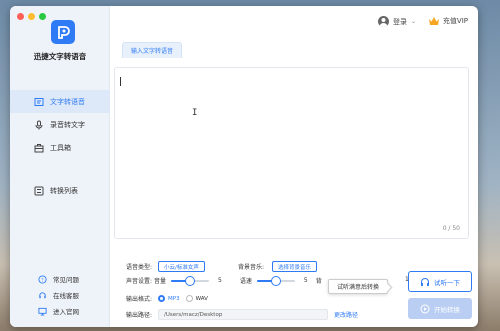  I want to click on official-site-link: 进入官网, so click(60, 311).